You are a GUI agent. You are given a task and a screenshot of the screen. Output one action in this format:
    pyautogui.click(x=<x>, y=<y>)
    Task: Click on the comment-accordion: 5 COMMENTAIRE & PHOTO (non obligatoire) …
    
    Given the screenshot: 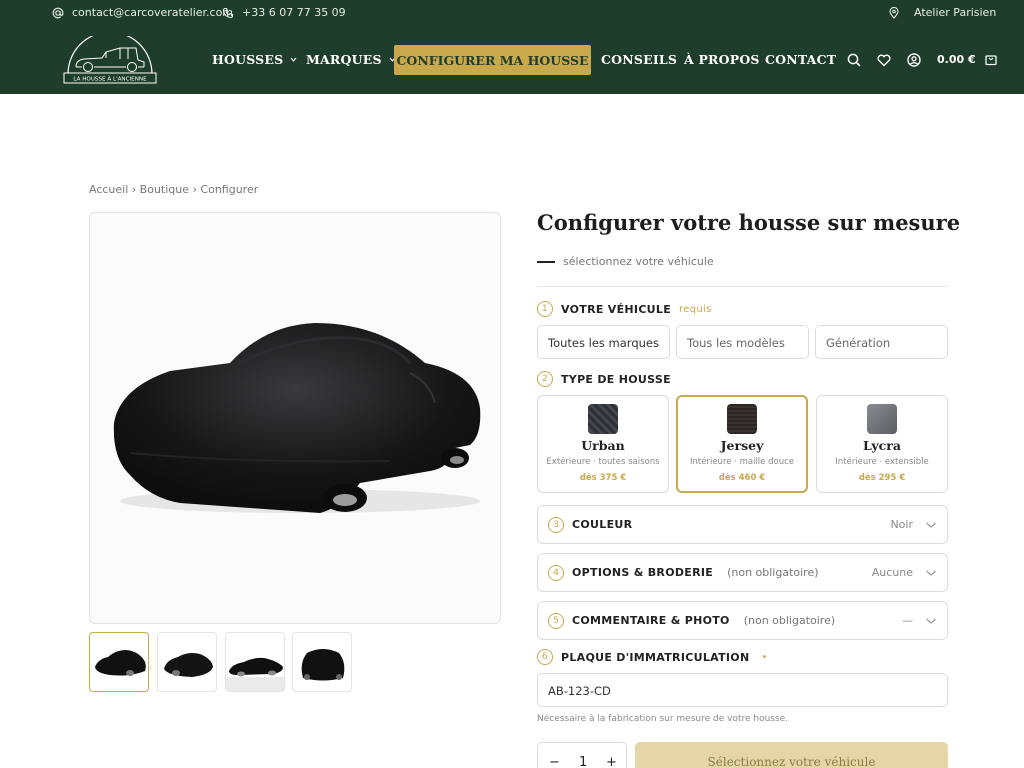 What is the action you would take?
    pyautogui.click(x=742, y=620)
    